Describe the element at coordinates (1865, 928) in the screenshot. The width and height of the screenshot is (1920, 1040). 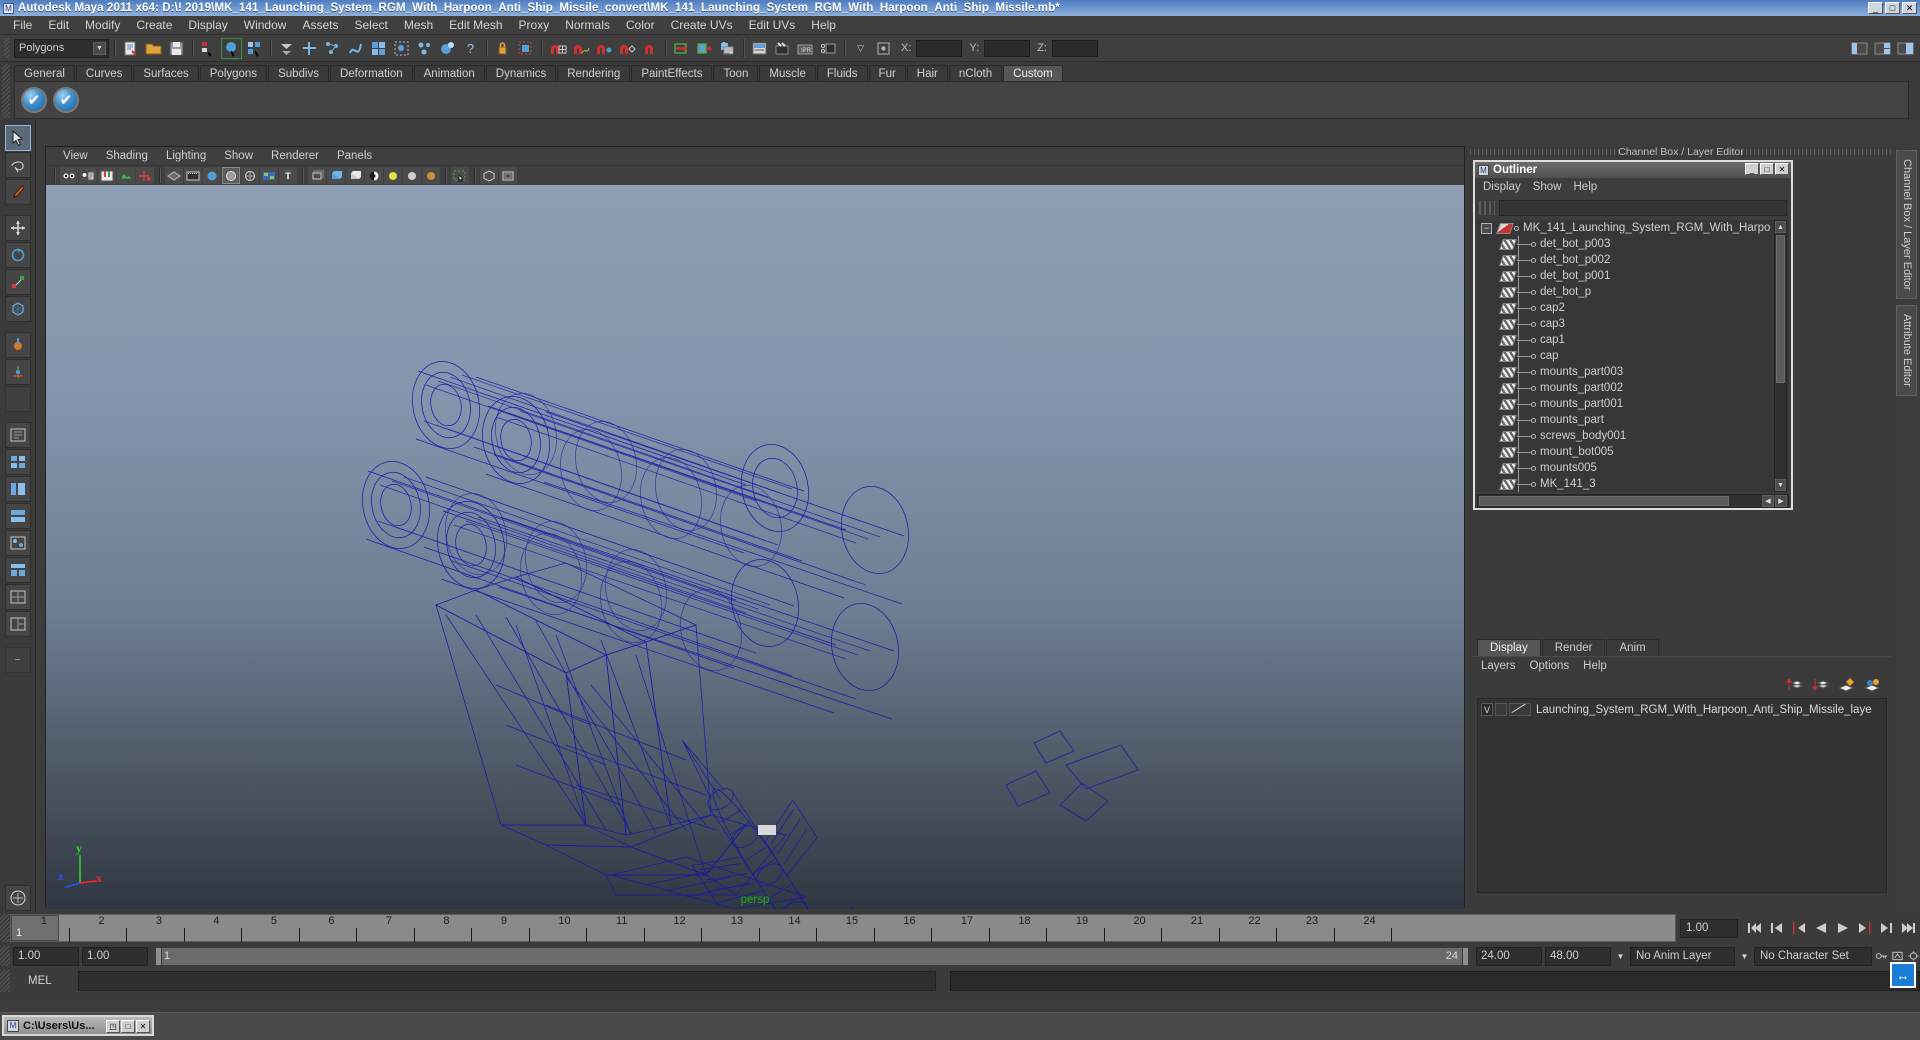
I see `step-forward-frame-icon` at that location.